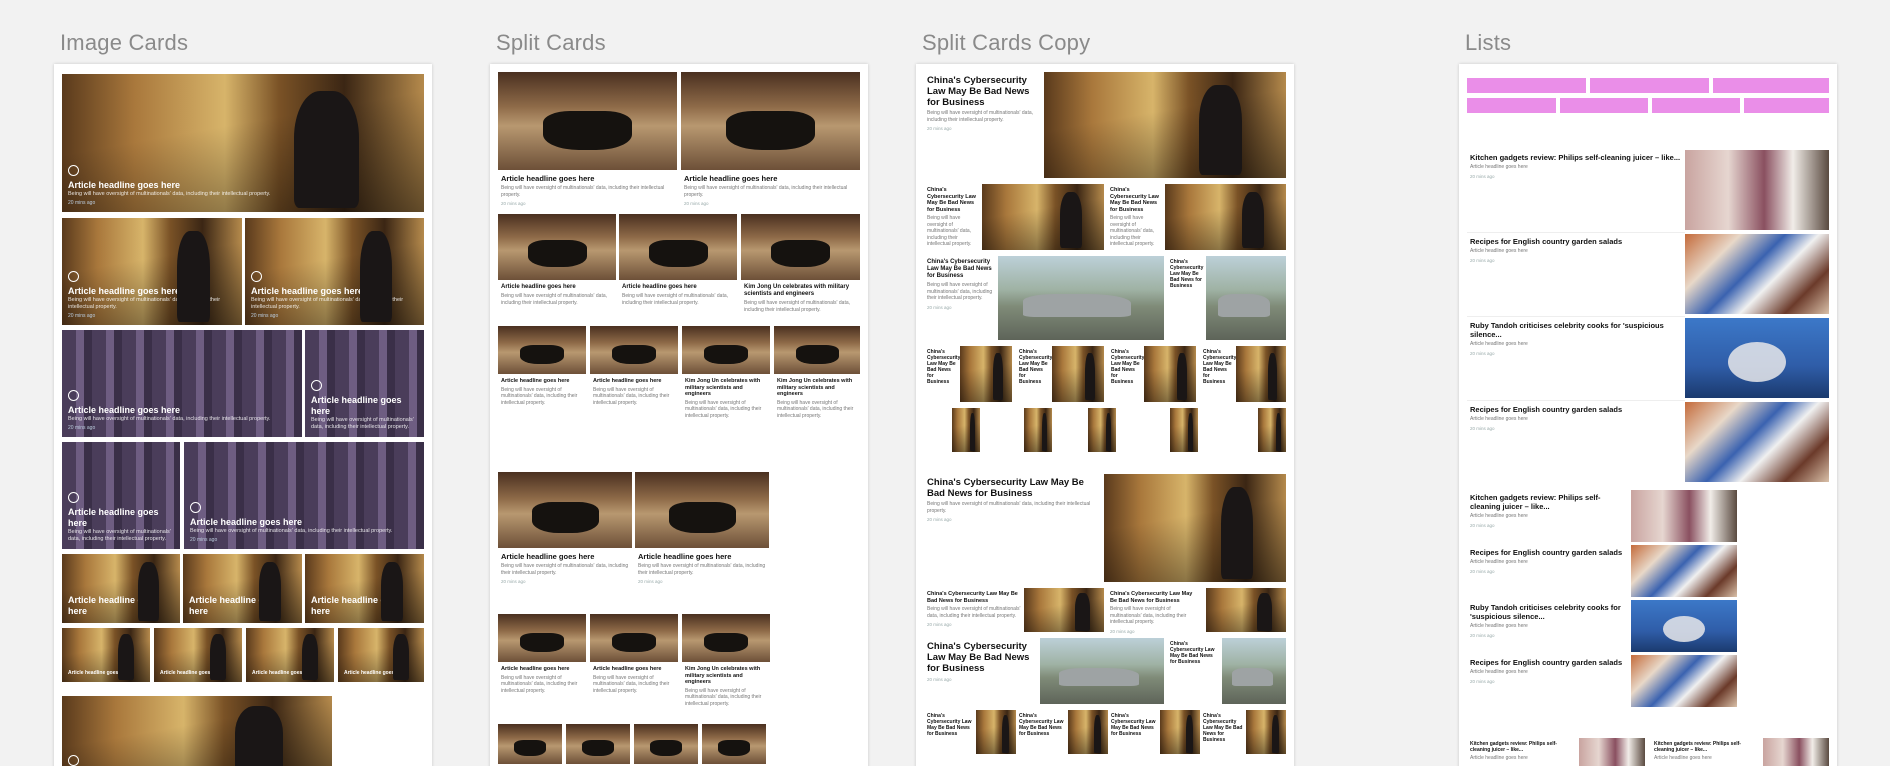 The image size is (1890, 766). What do you see at coordinates (197, 731) in the screenshot?
I see `image-card` at bounding box center [197, 731].